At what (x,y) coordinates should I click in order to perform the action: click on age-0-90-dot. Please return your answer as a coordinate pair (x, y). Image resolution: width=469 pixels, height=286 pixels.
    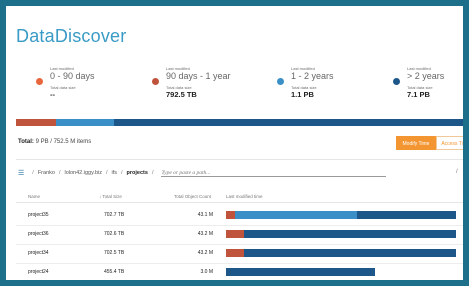
    Looking at the image, I should click on (39, 81).